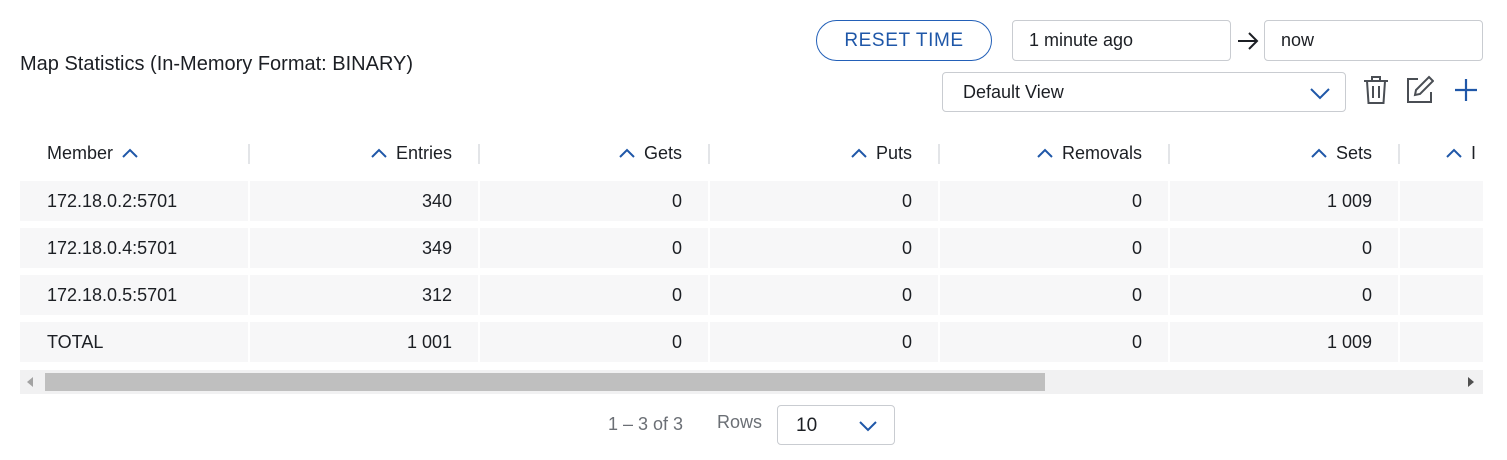 This screenshot has height=460, width=1507. Describe the element at coordinates (1284, 153) in the screenshot. I see `column-header-sets: Sets` at that location.